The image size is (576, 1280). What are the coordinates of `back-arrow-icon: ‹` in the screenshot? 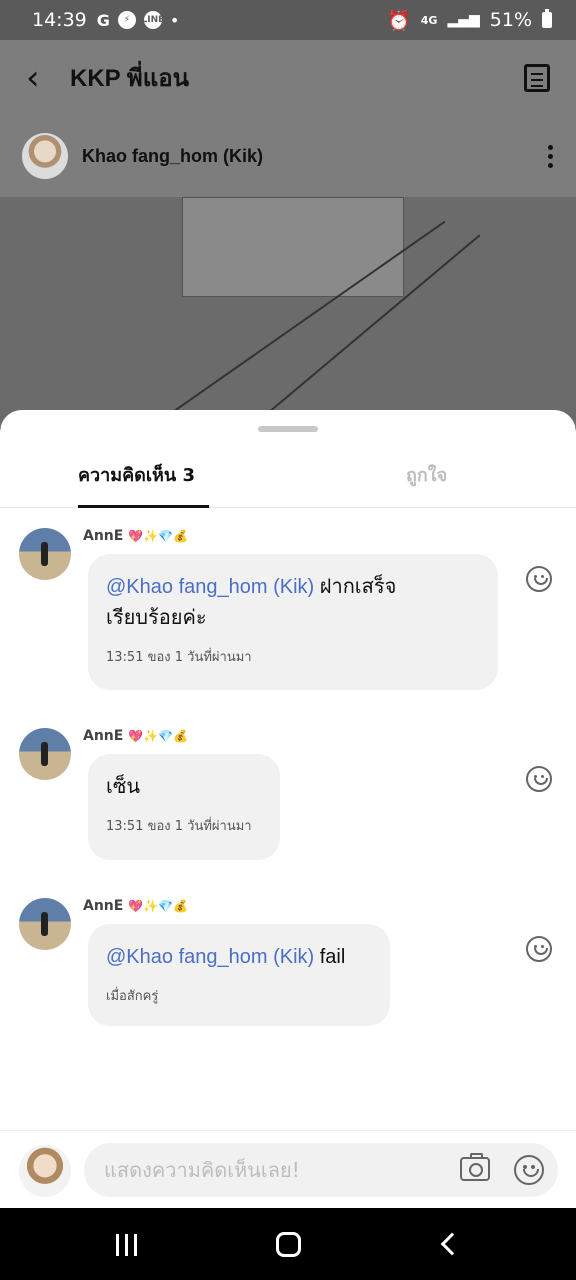 It's located at (41, 78).